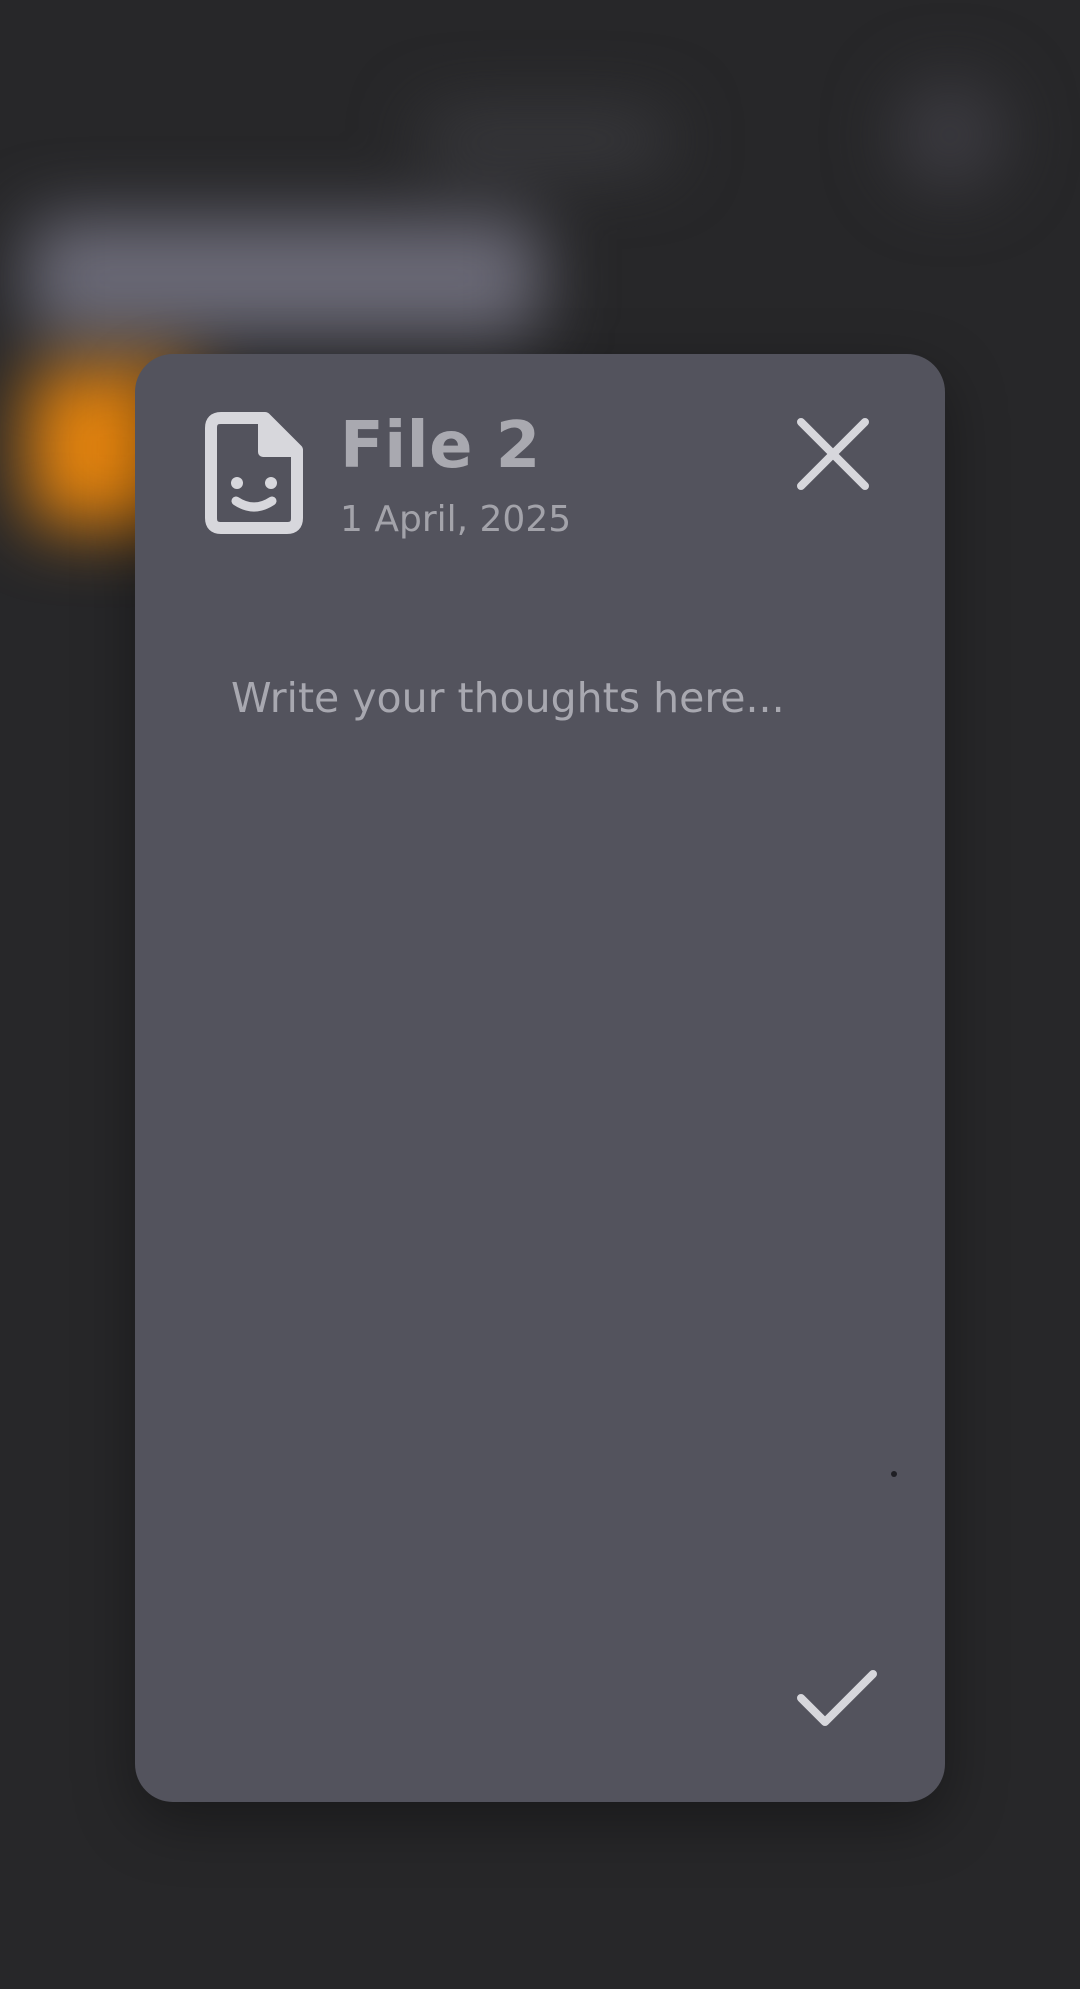 This screenshot has height=1989, width=1080. What do you see at coordinates (284, 278) in the screenshot?
I see `background-card` at bounding box center [284, 278].